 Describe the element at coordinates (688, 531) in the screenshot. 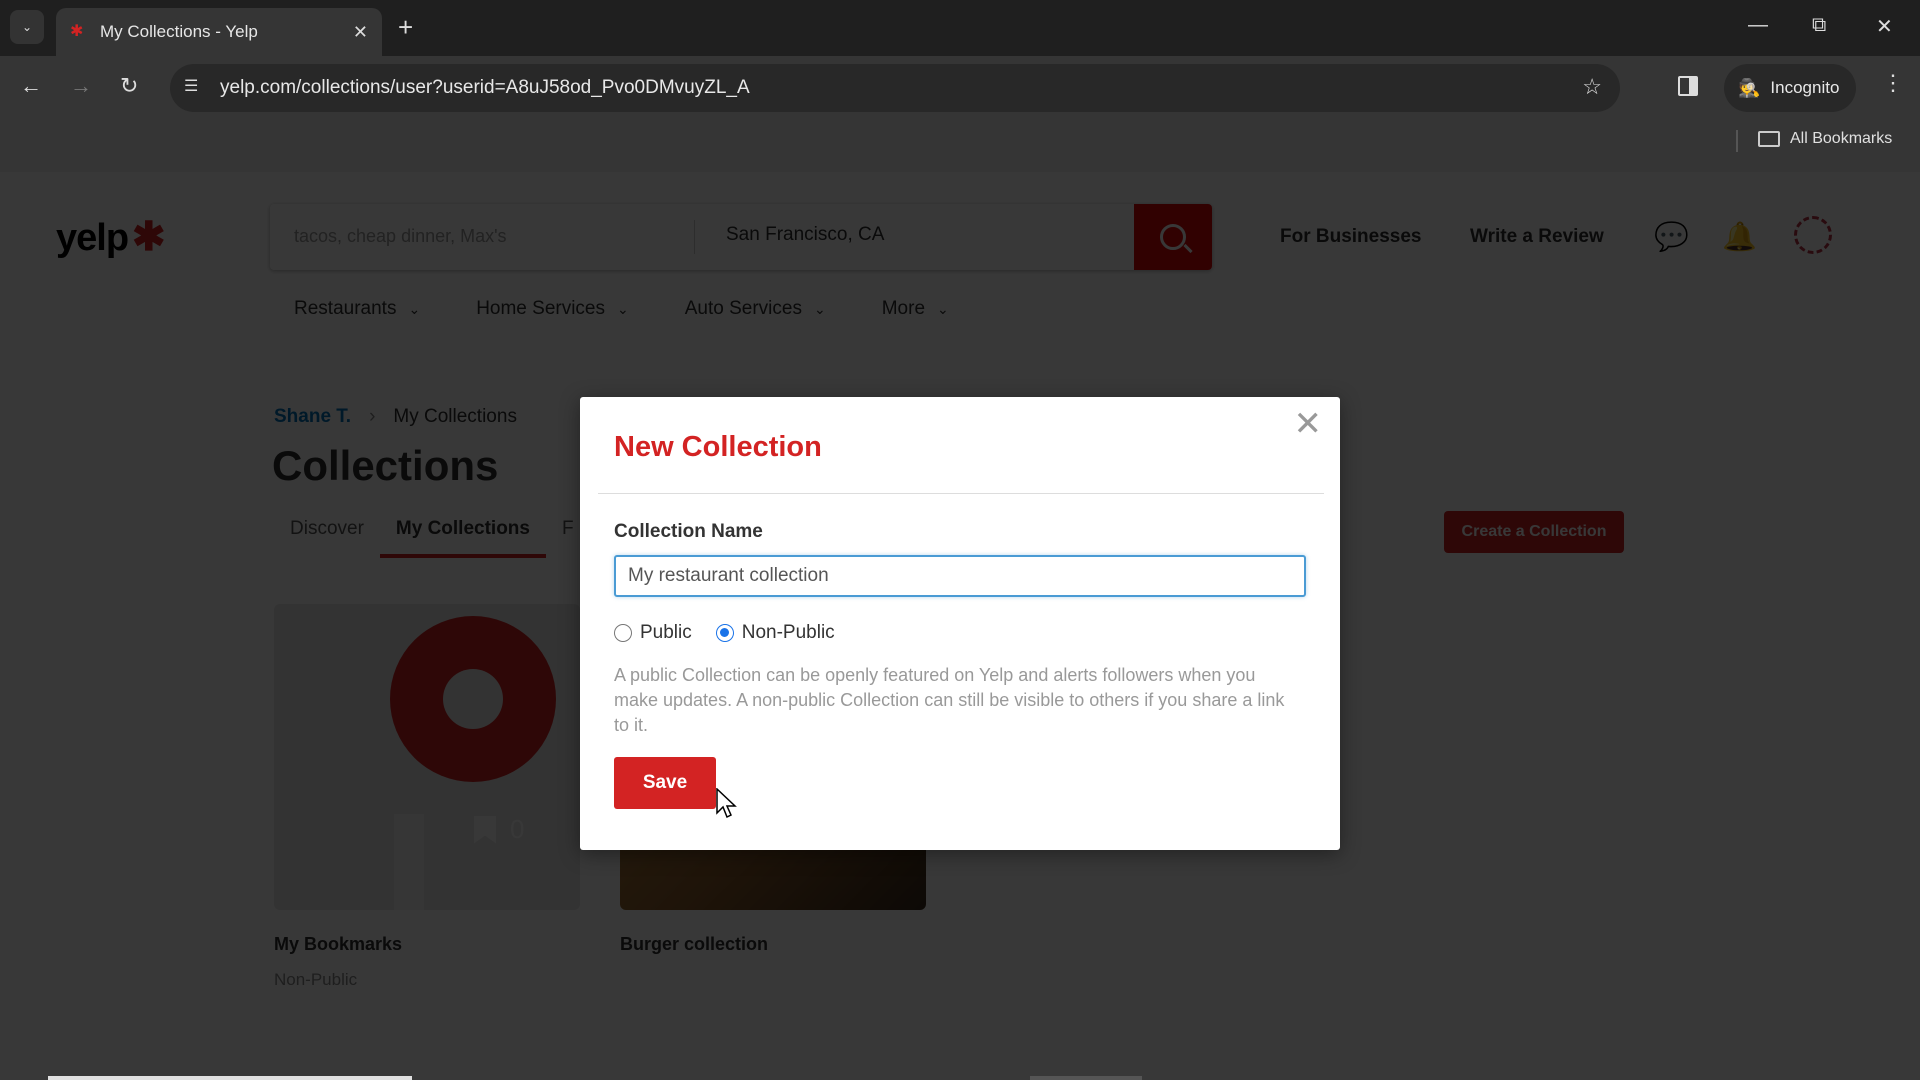

I see `collection-name-label: Collection Name` at that location.